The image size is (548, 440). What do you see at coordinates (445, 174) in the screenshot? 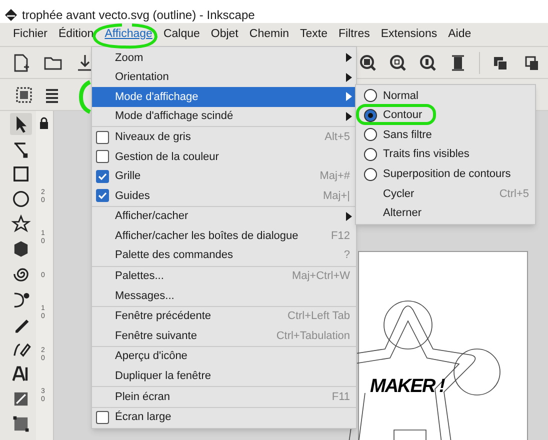
I see `menu-item: Superposition de contours` at bounding box center [445, 174].